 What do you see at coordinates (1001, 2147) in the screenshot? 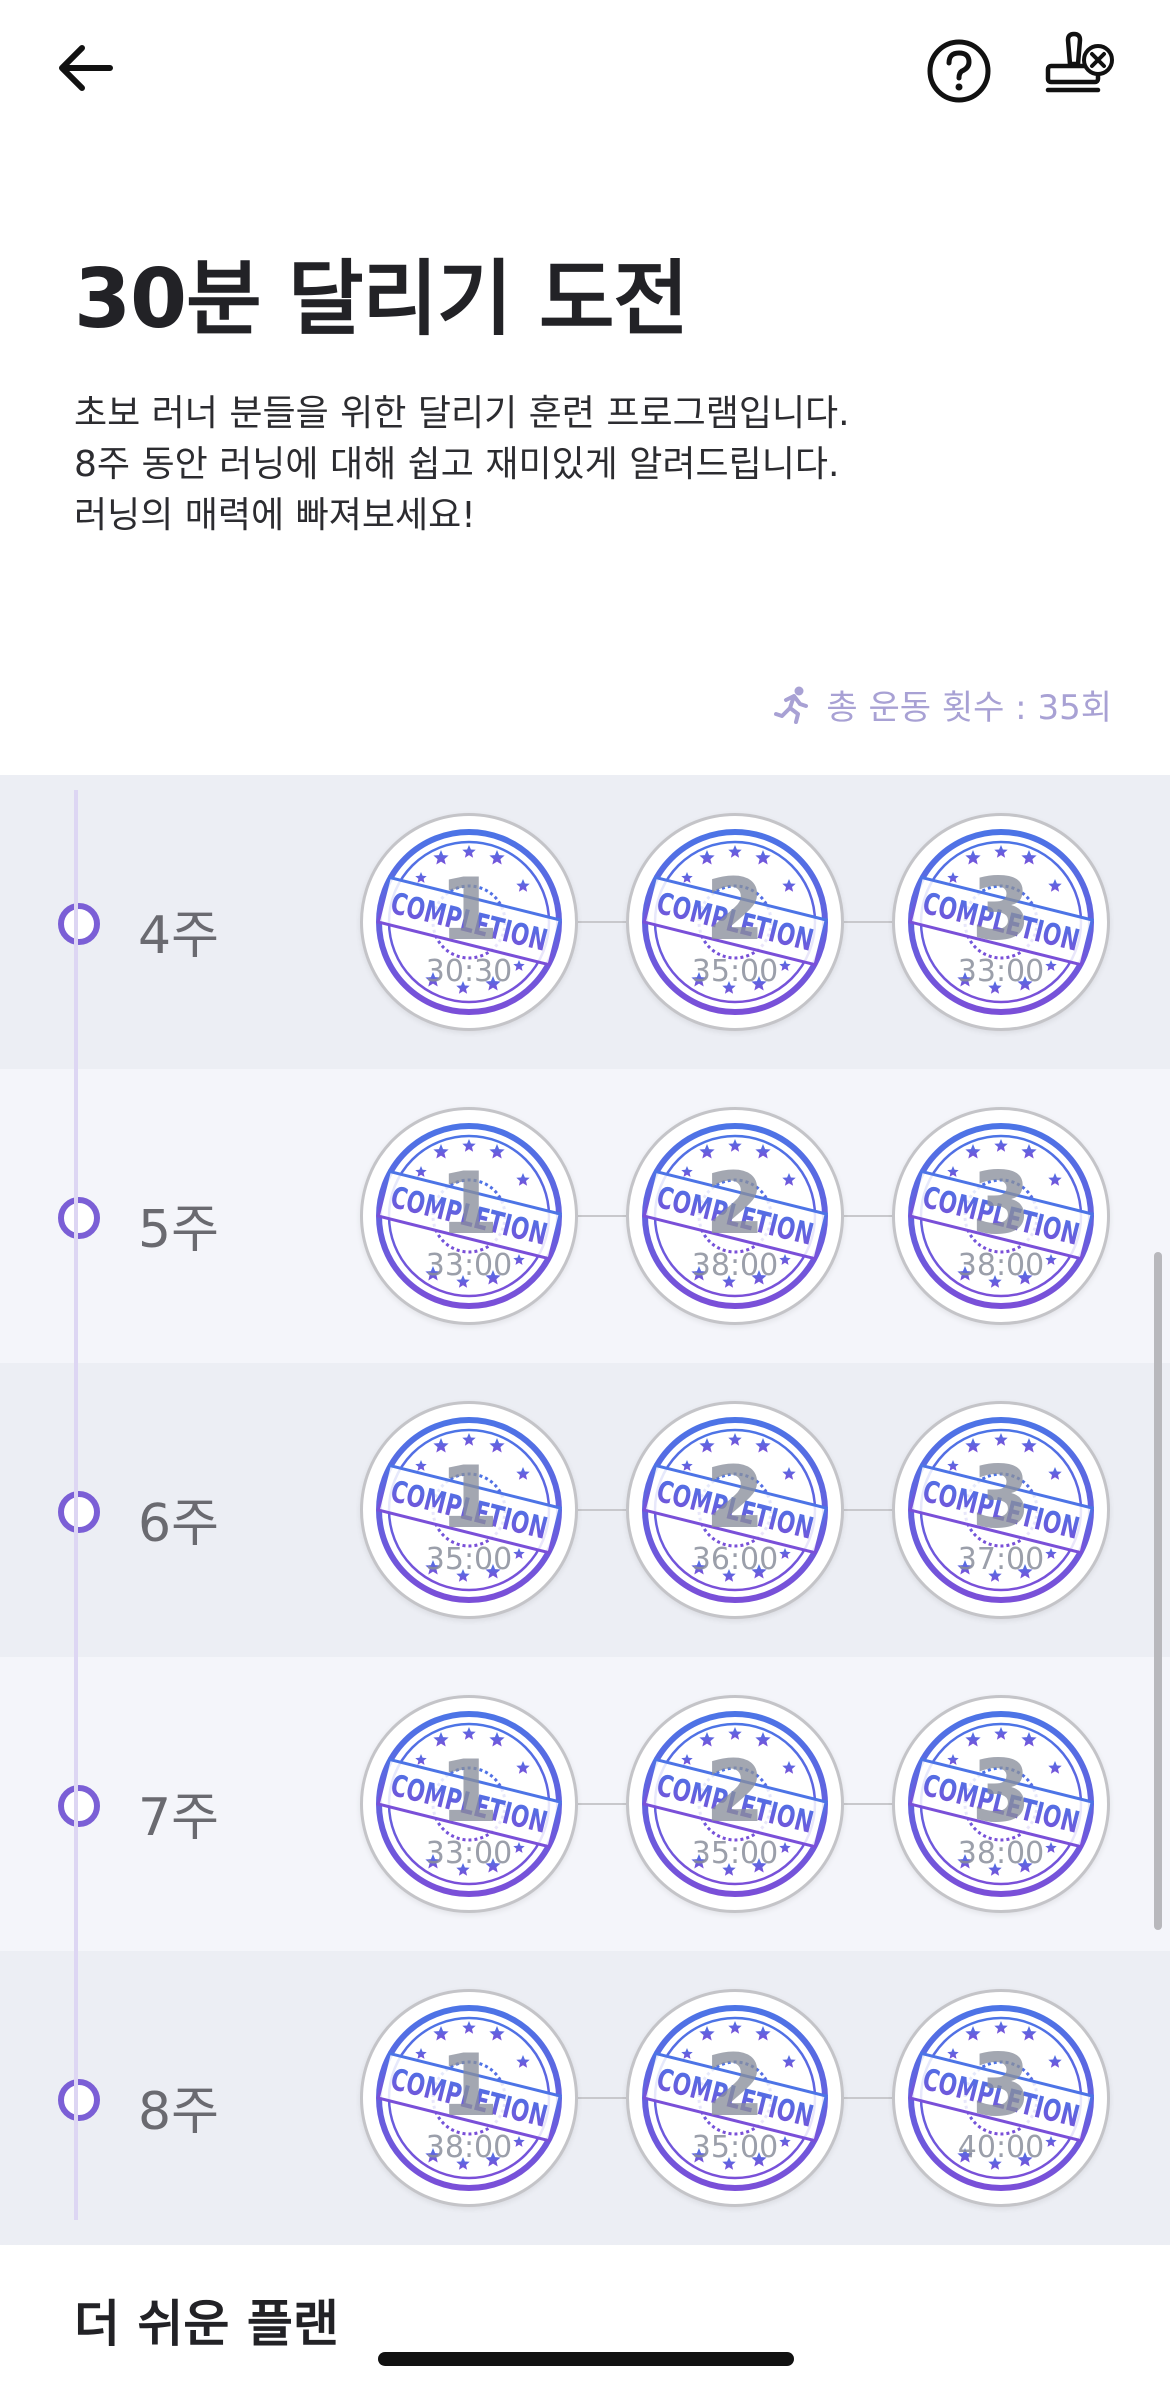
I see `session-time: 40:00` at bounding box center [1001, 2147].